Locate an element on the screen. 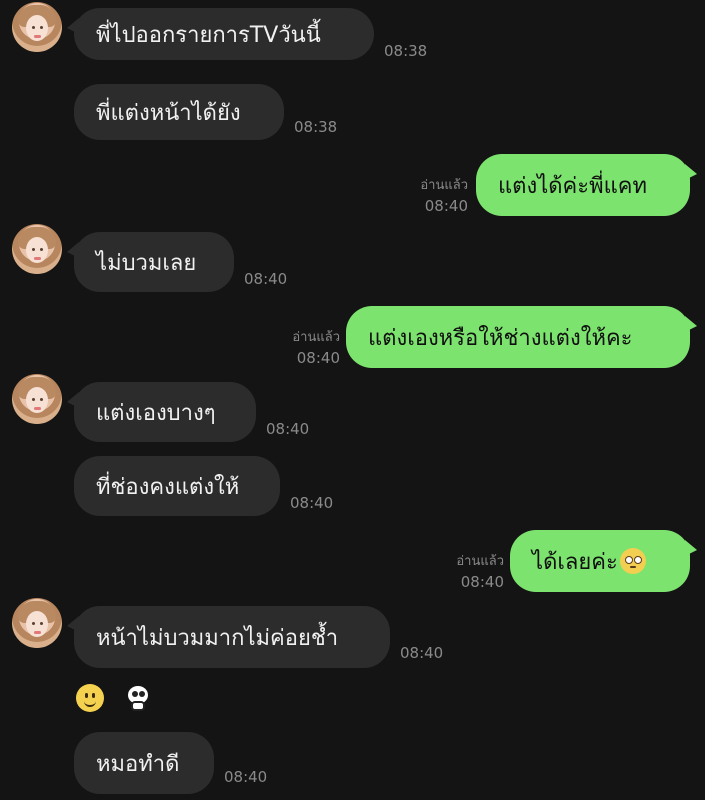 The width and height of the screenshot is (705, 800). message-bubble-incoming: พี่ไปออกรายการTVวันนี้ is located at coordinates (220, 34).